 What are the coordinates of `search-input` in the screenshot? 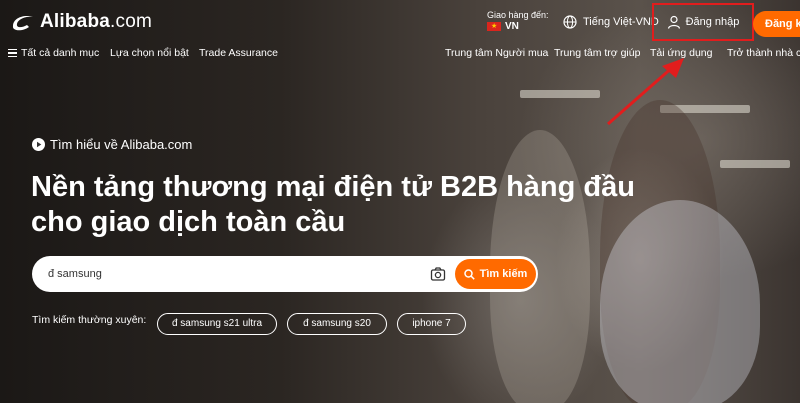 It's located at (238, 274).